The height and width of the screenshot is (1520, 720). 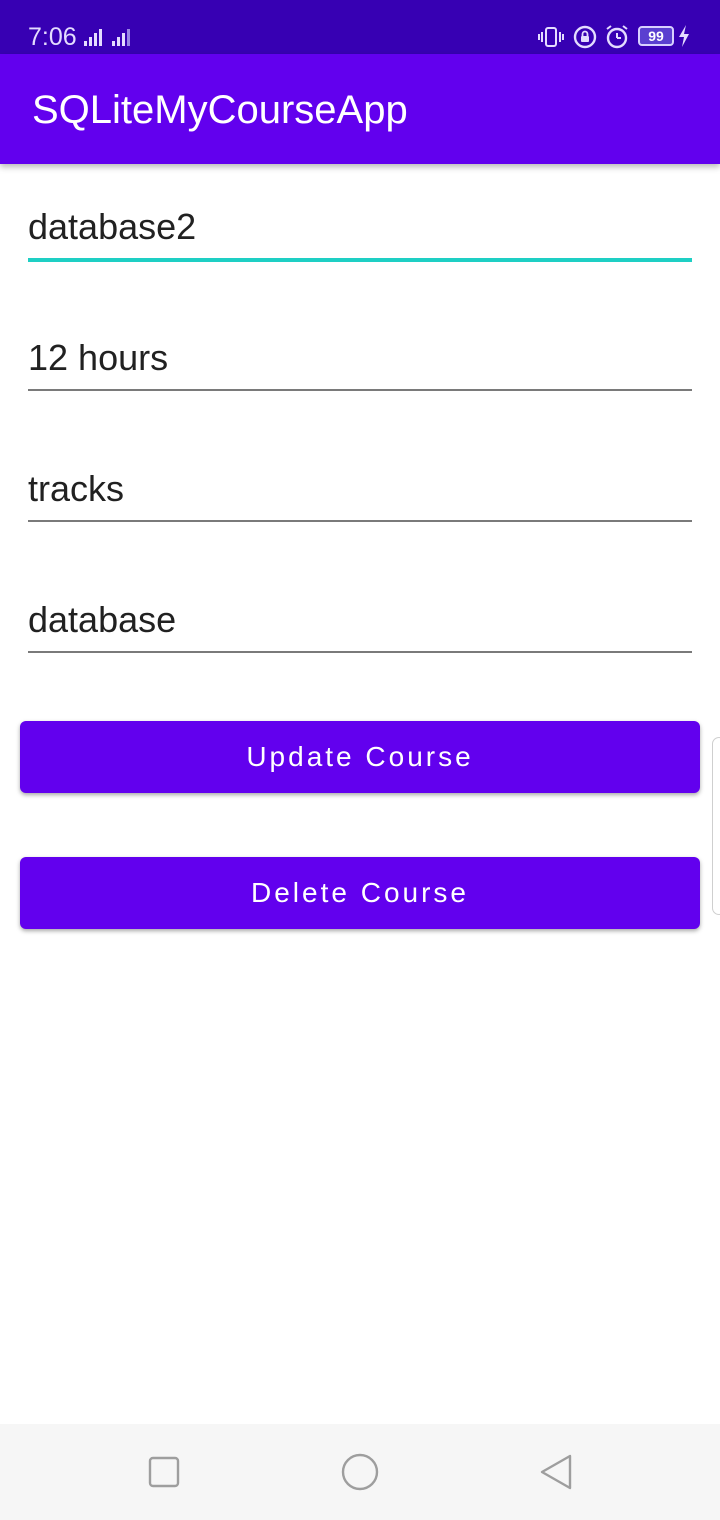 What do you see at coordinates (360, 487) in the screenshot?
I see `course-tracks-field: tracks` at bounding box center [360, 487].